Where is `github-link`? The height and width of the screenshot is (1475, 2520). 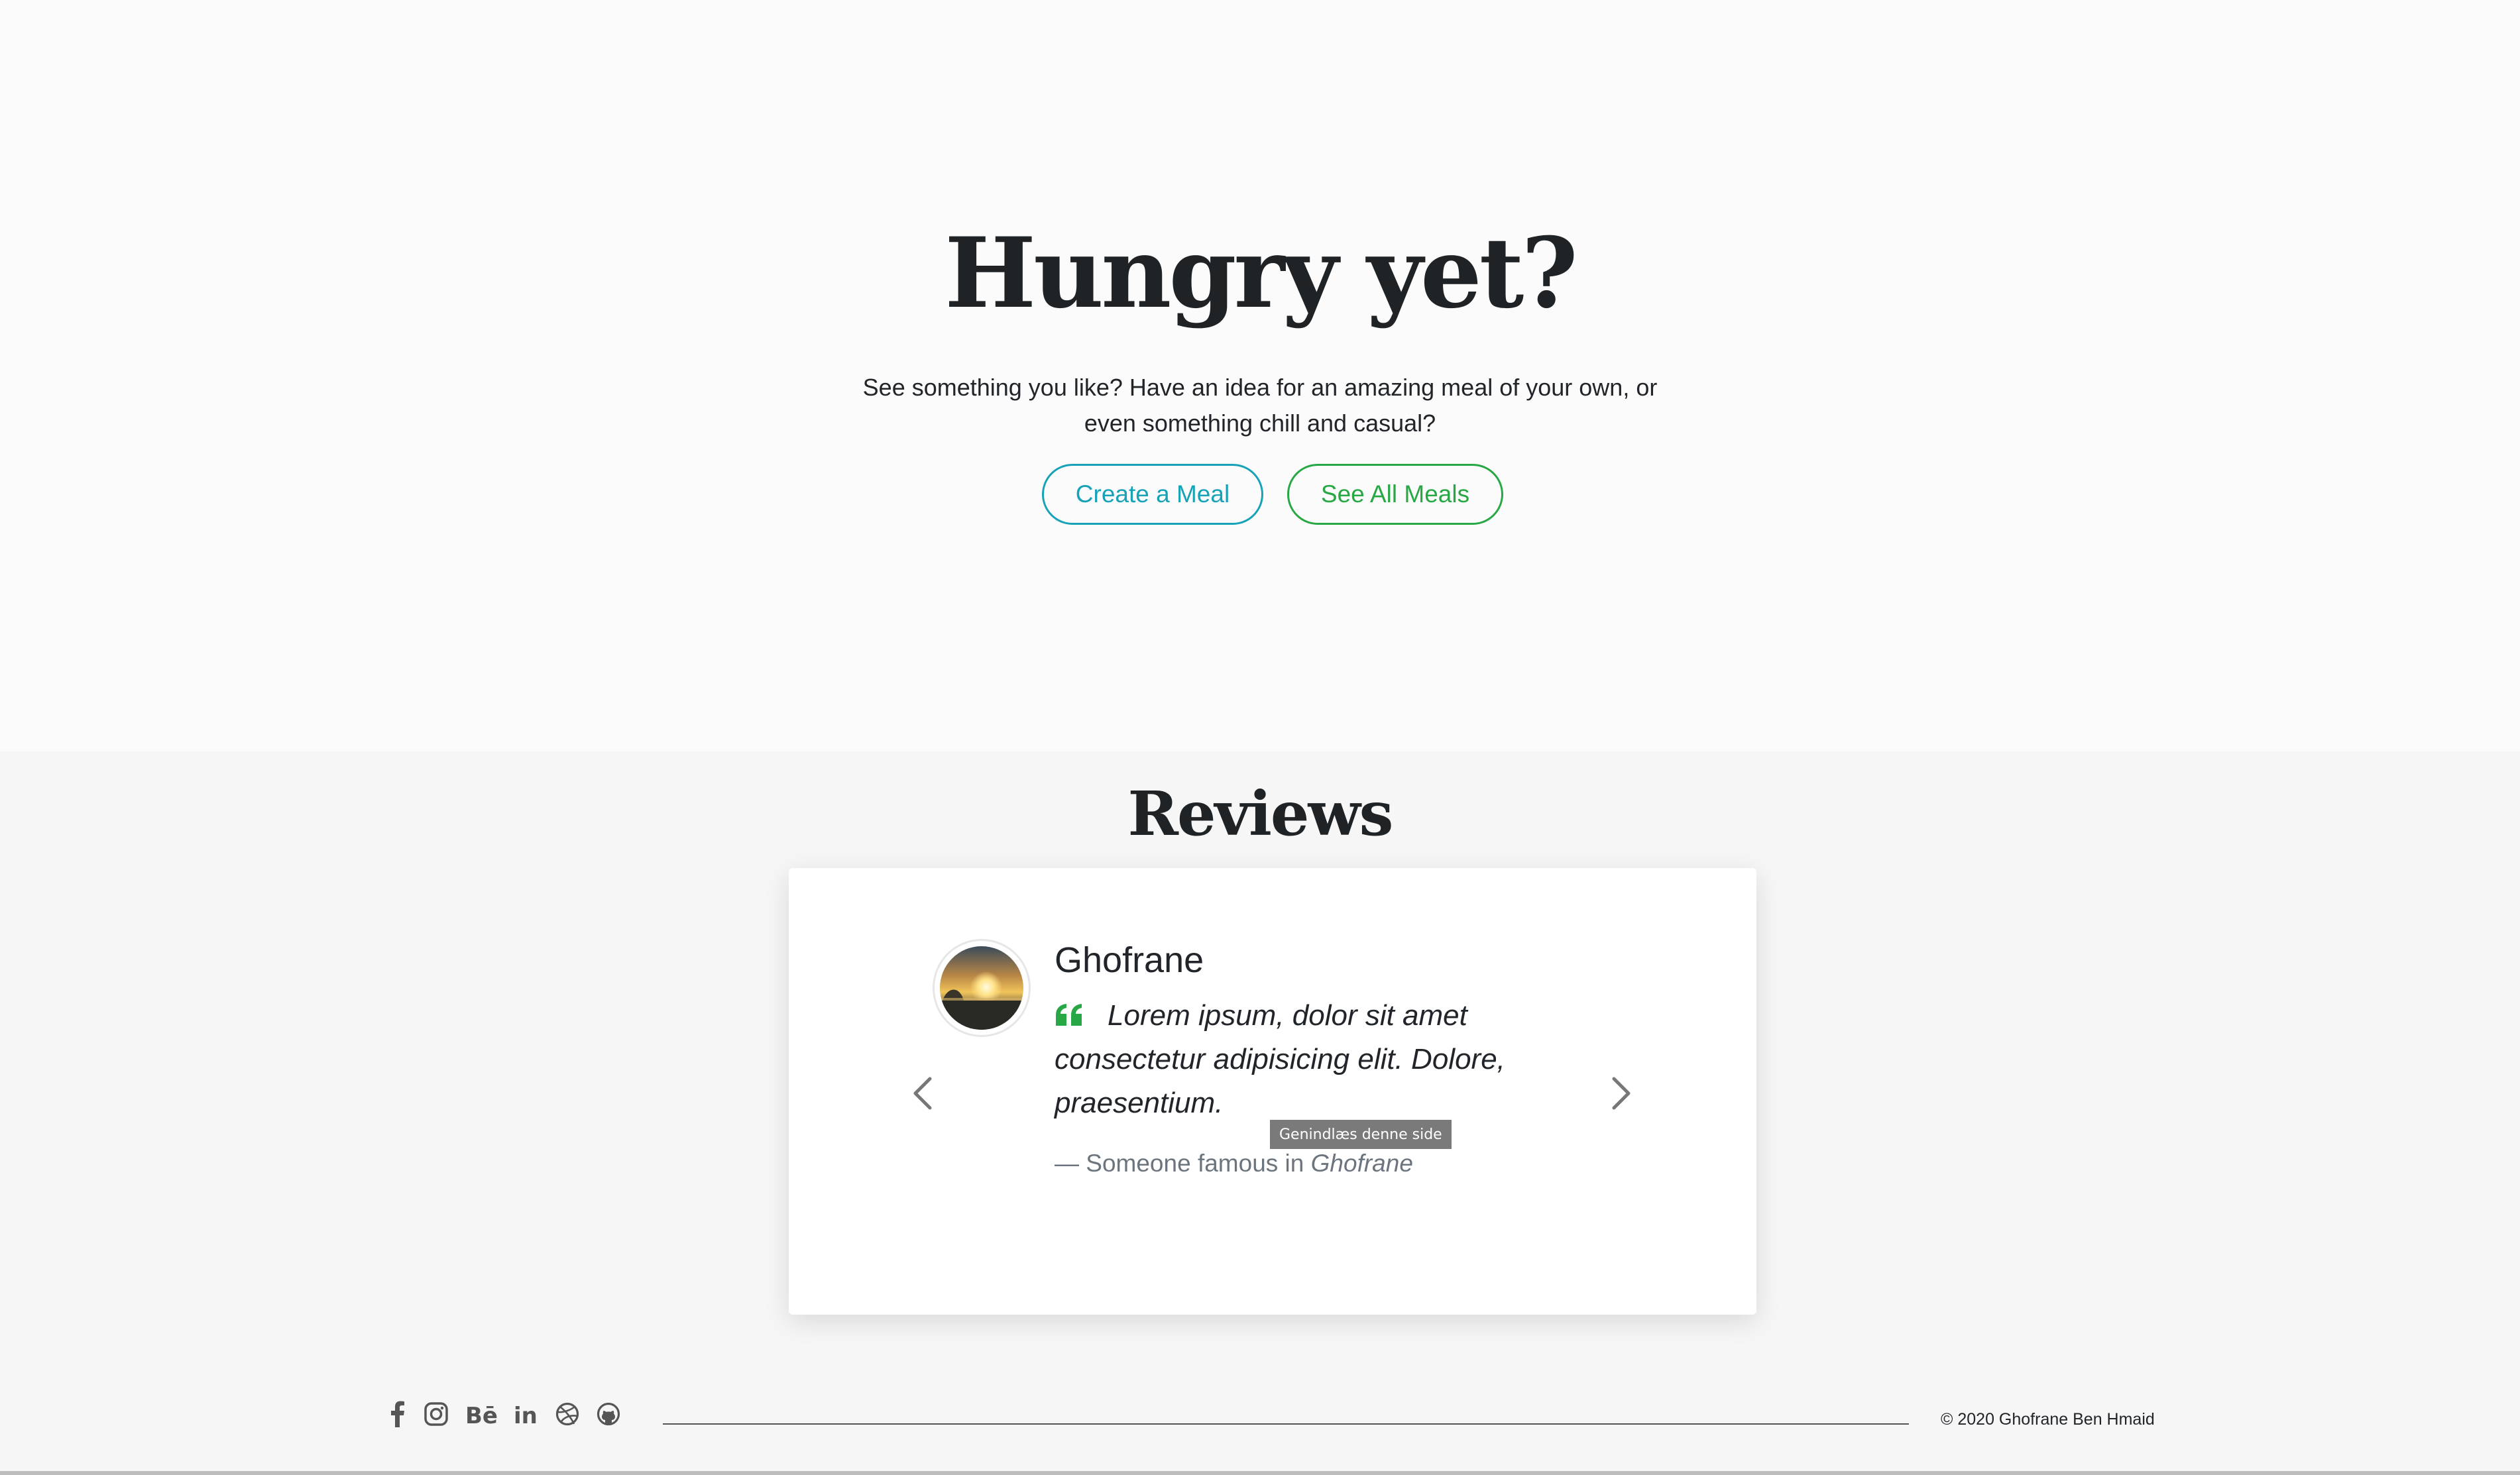
github-link is located at coordinates (608, 1414).